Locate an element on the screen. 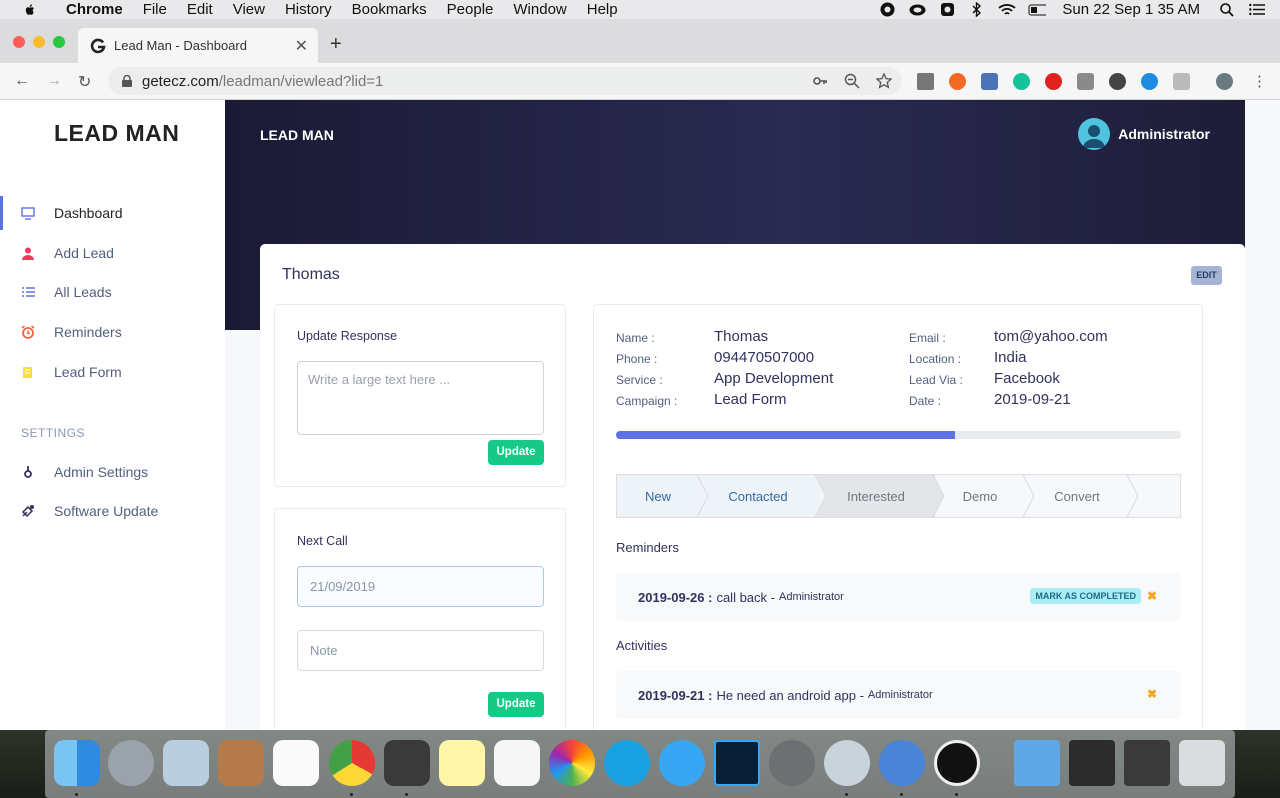  delete-activity-icon: ✖ is located at coordinates (1152, 694).